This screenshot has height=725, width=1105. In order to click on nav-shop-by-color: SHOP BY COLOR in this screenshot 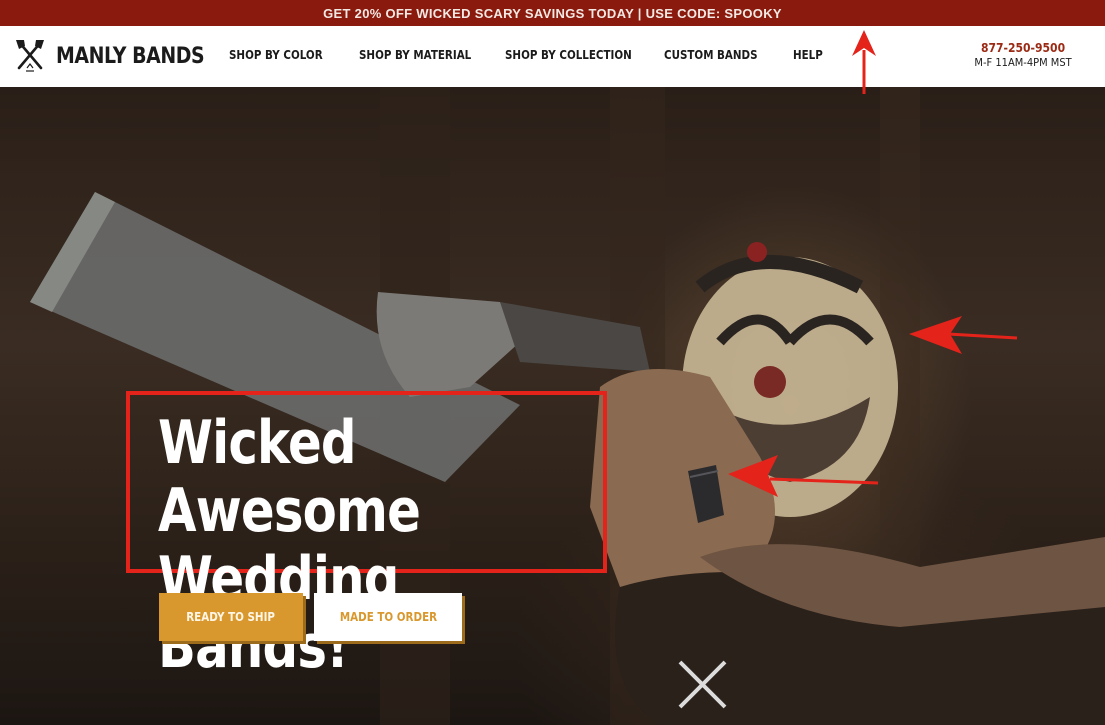, I will do `click(276, 55)`.